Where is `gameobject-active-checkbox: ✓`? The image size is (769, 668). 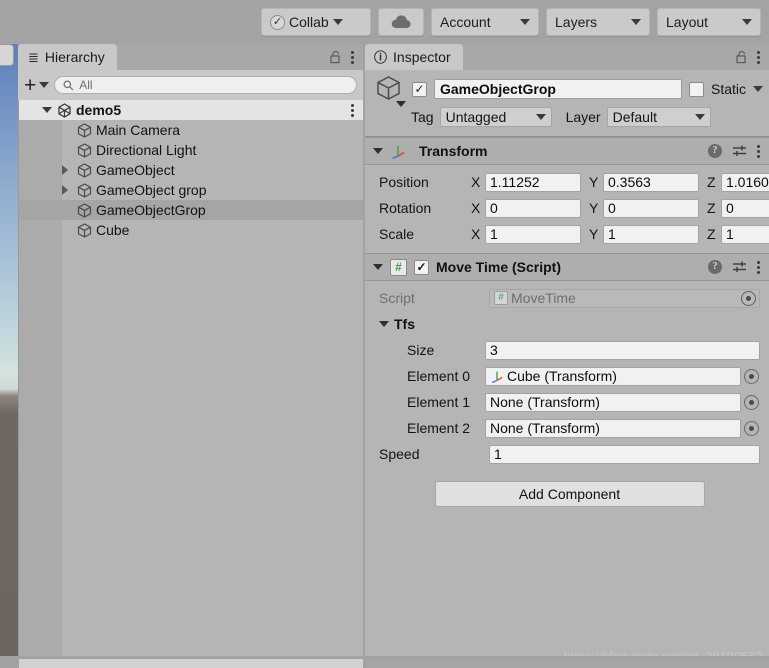 gameobject-active-checkbox: ✓ is located at coordinates (419, 89).